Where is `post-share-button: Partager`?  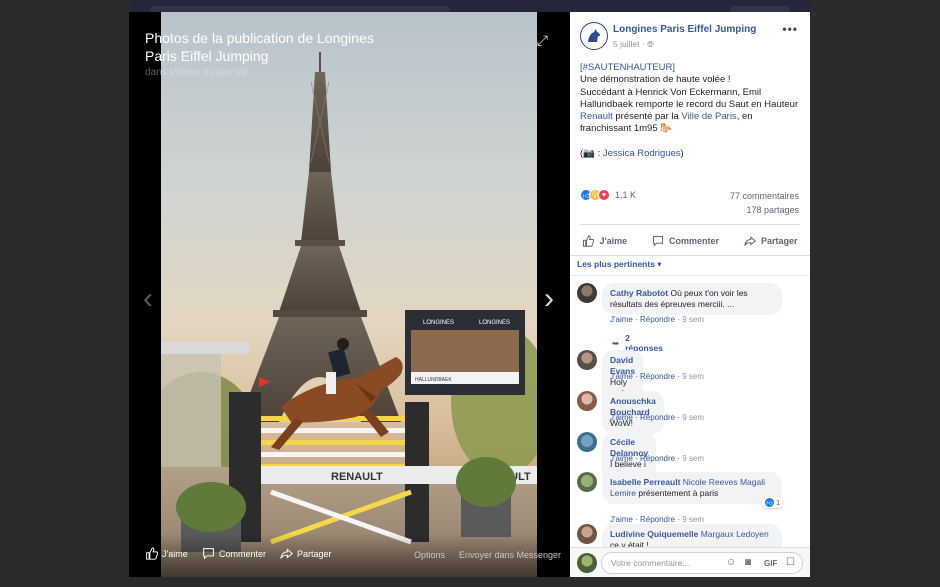
post-share-button: Partager is located at coordinates (771, 241).